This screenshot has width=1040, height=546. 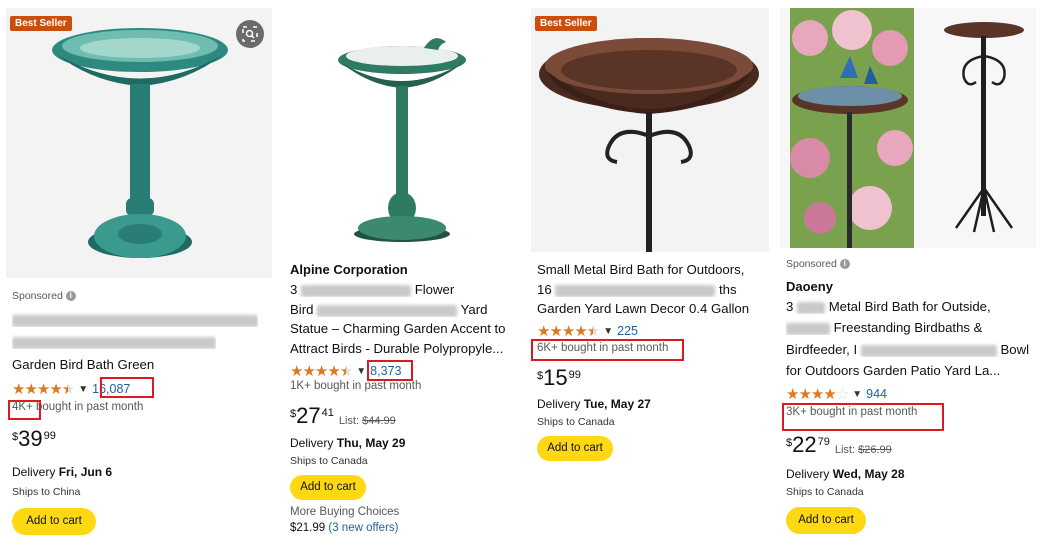 What do you see at coordinates (875, 450) in the screenshot?
I see `list-price-value: $26.99` at bounding box center [875, 450].